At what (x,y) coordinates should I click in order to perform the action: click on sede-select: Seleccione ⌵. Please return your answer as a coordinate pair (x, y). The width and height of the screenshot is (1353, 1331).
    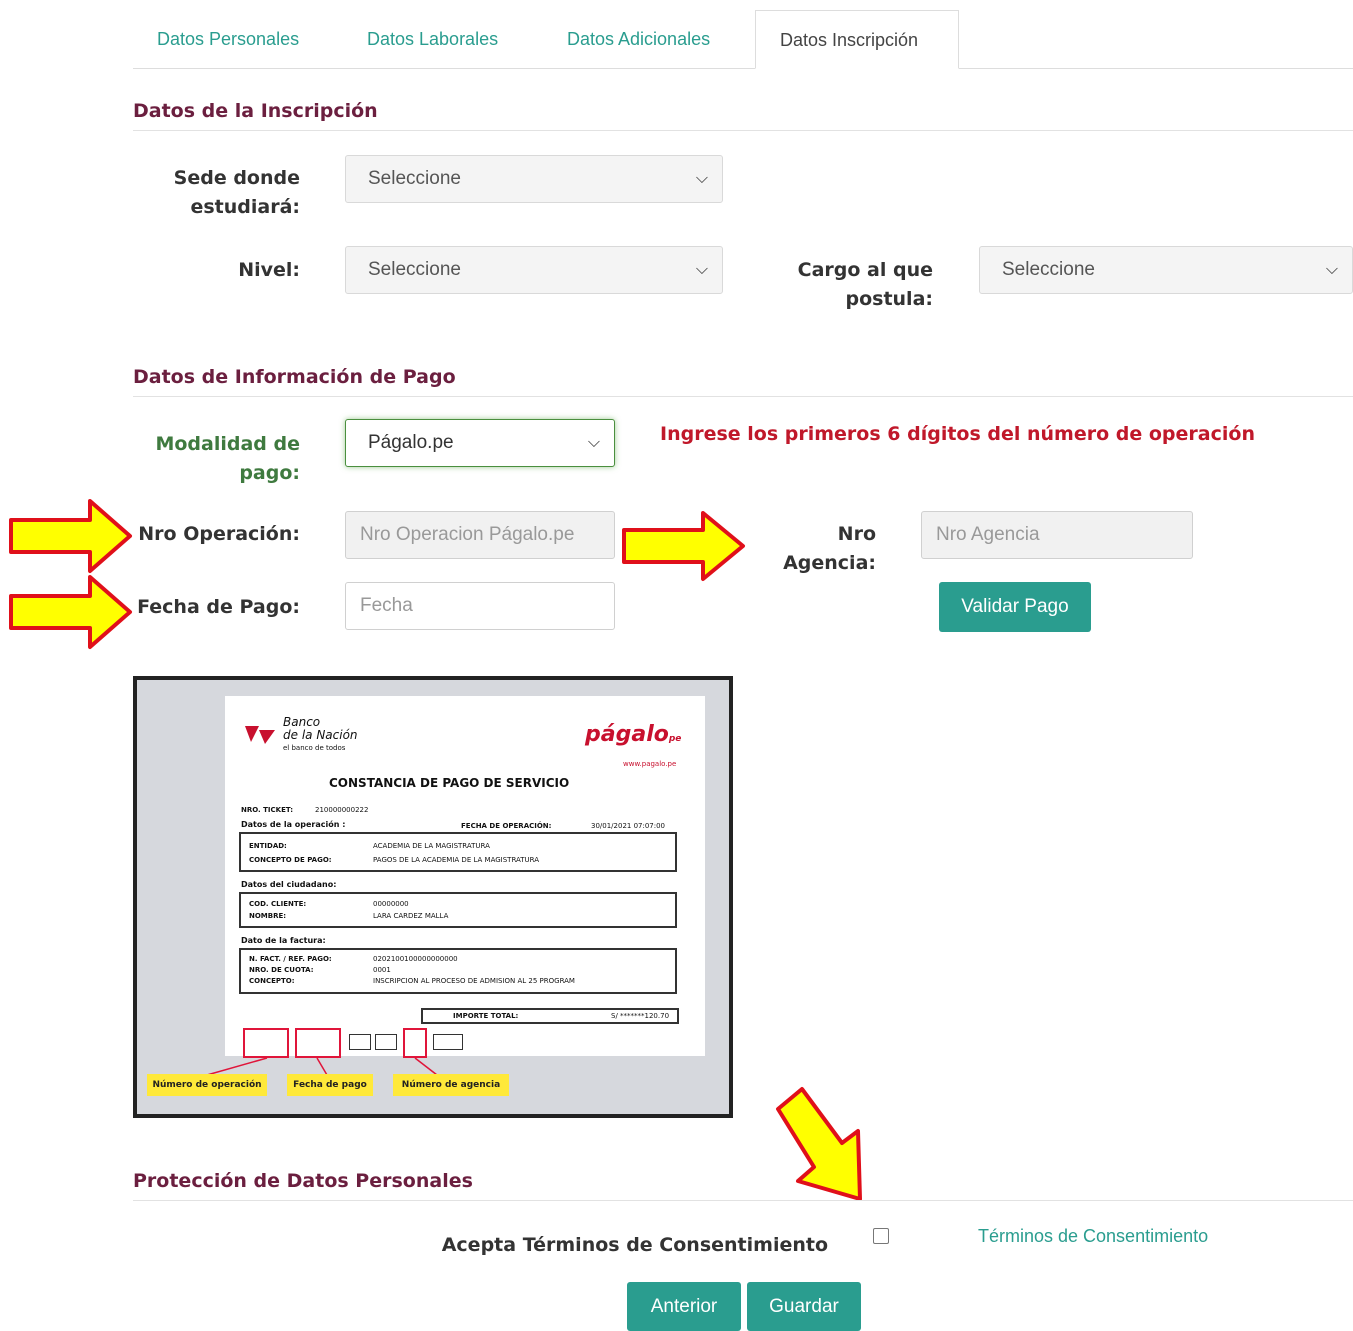
    Looking at the image, I should click on (534, 179).